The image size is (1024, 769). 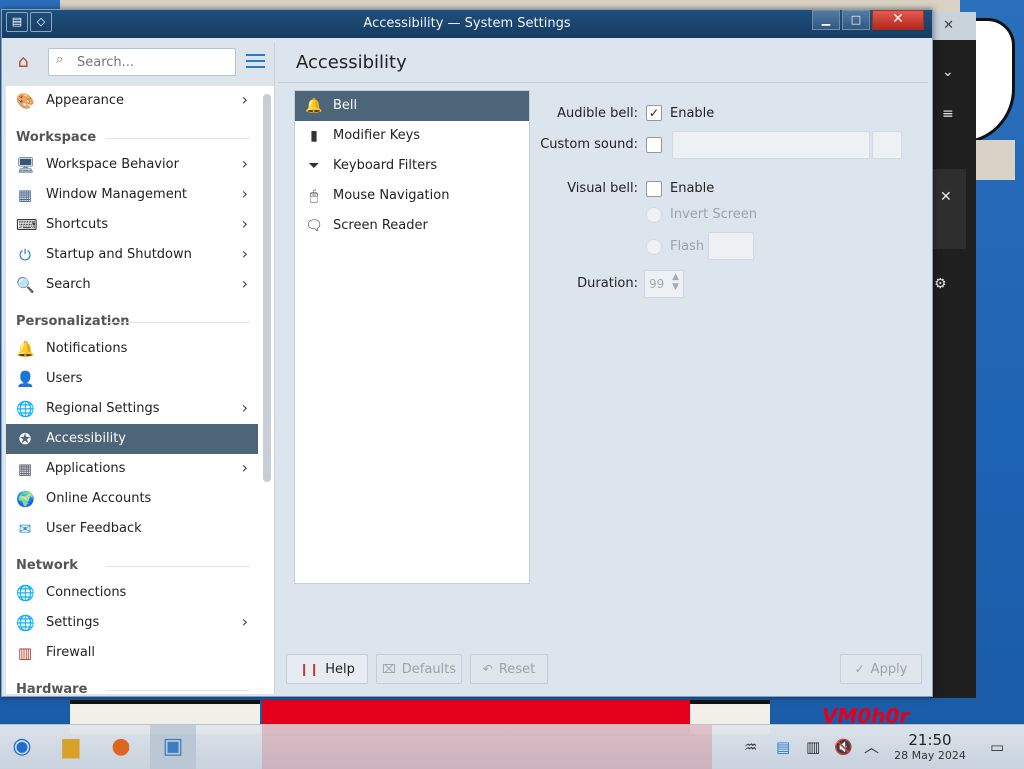 What do you see at coordinates (930, 755) in the screenshot?
I see `clock-date: 28 May 2024` at bounding box center [930, 755].